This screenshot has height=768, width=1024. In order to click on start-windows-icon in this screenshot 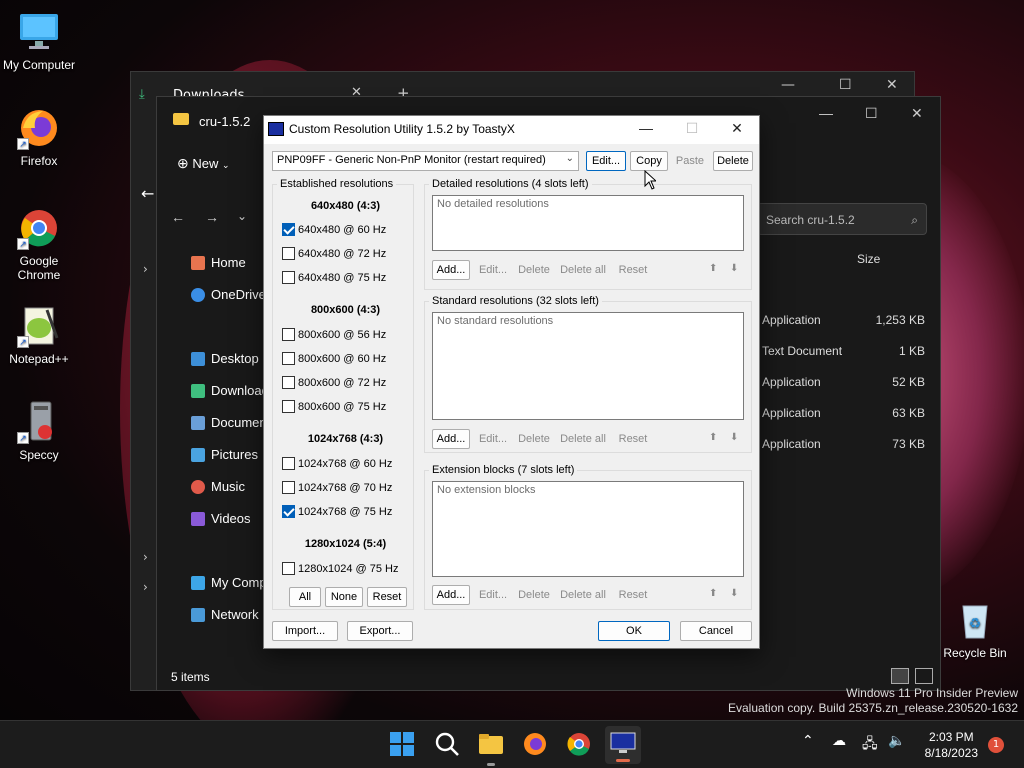, I will do `click(403, 745)`.